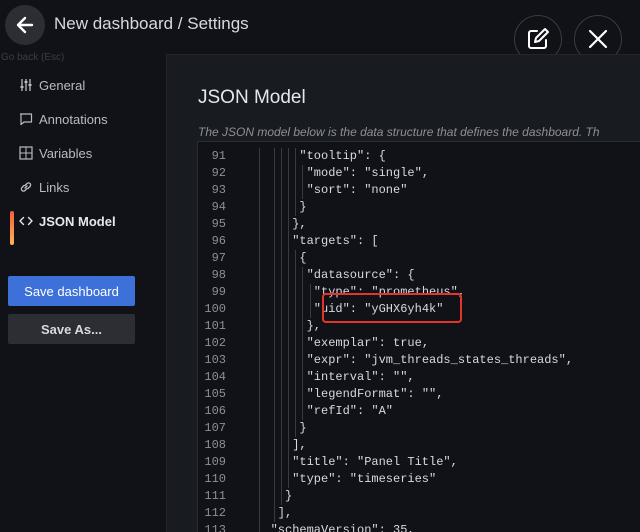 Image resolution: width=640 pixels, height=532 pixels. What do you see at coordinates (335, 241) in the screenshot?
I see `code-text: "targets": [` at bounding box center [335, 241].